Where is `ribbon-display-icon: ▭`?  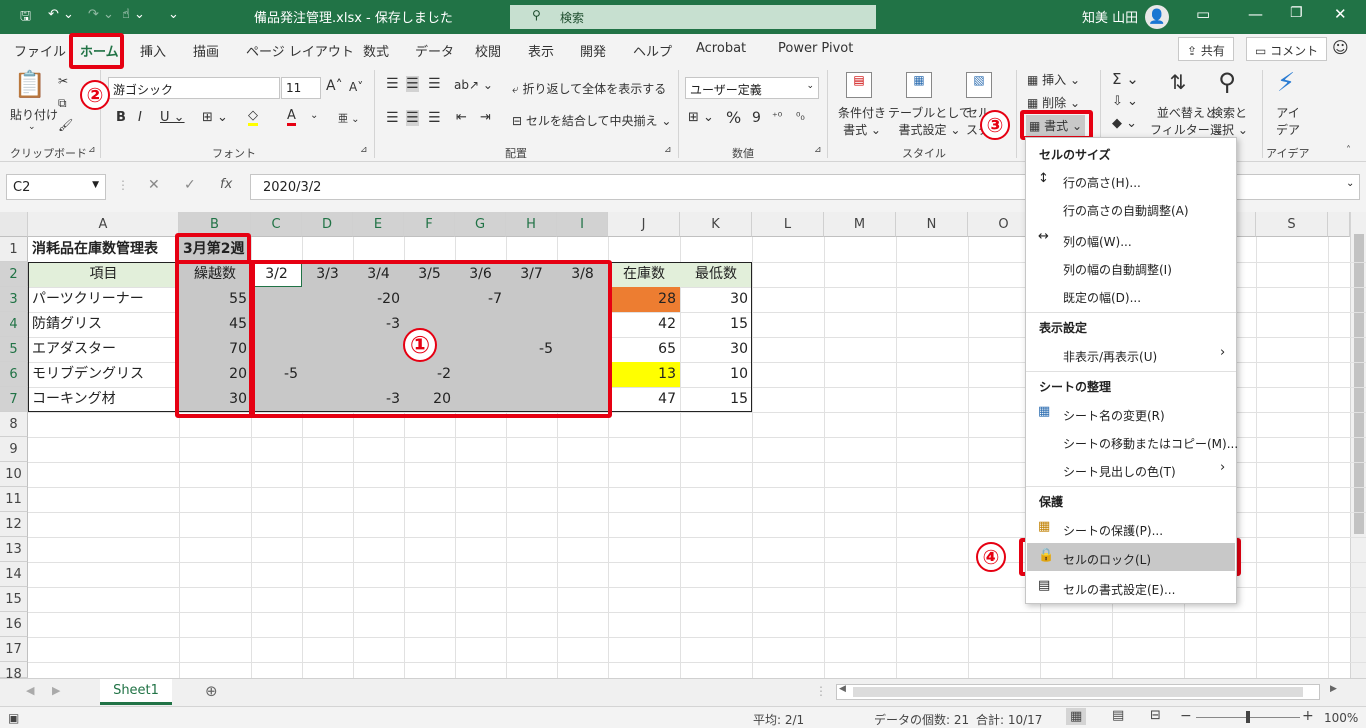 ribbon-display-icon: ▭ is located at coordinates (1203, 14).